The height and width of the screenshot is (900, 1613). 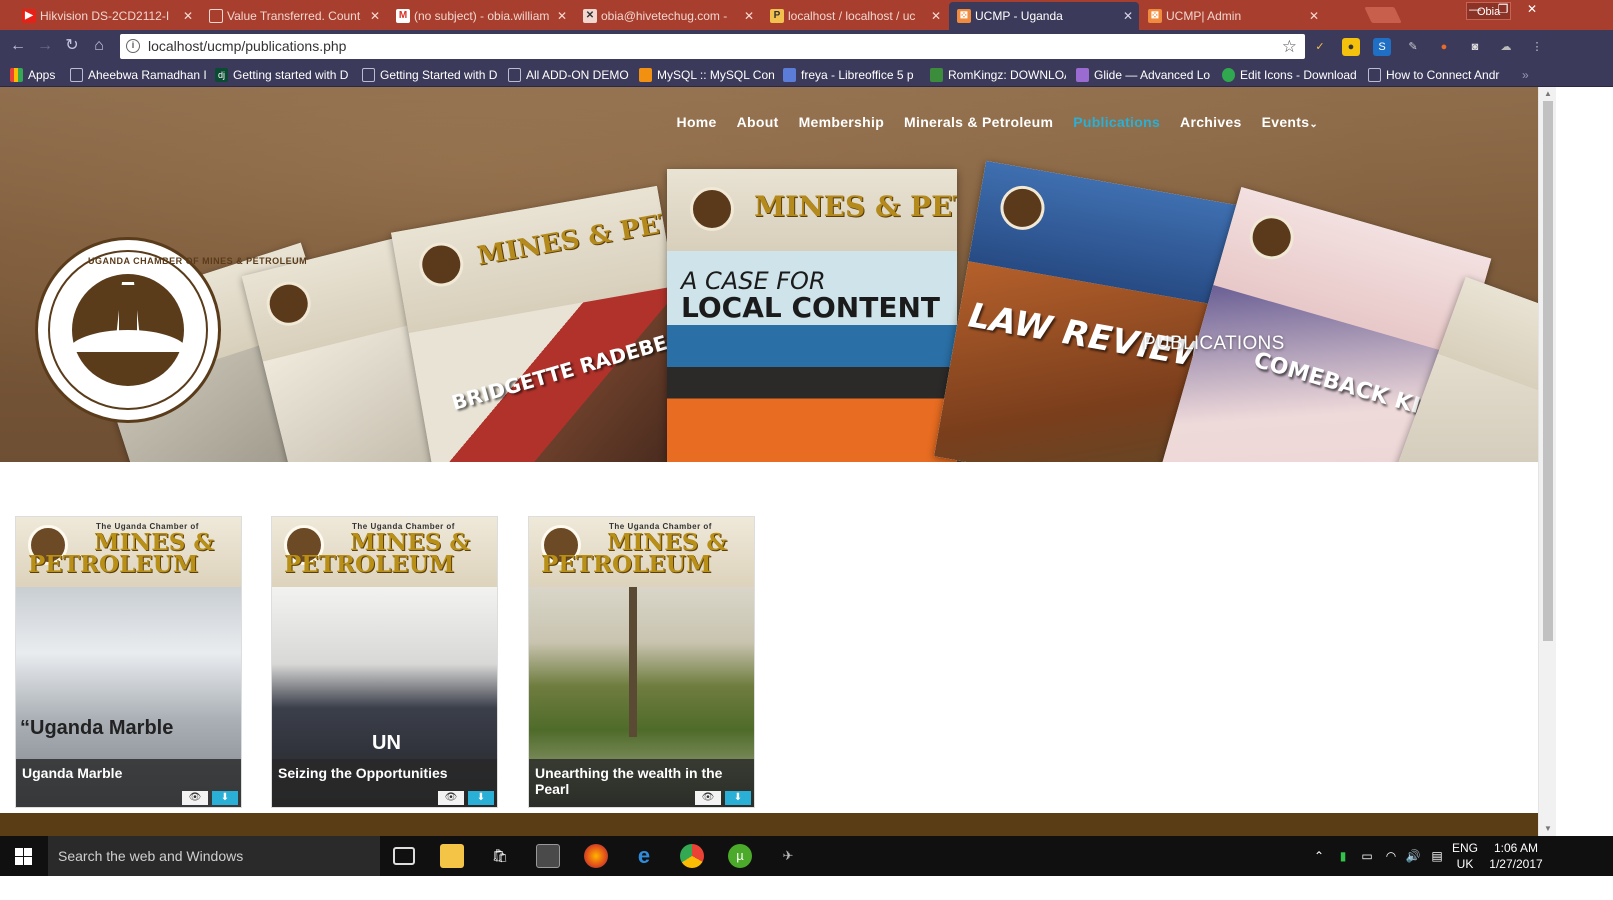 What do you see at coordinates (384, 783) in the screenshot?
I see `card-overlay: Seizing the Opportunities 👁 ⬇` at bounding box center [384, 783].